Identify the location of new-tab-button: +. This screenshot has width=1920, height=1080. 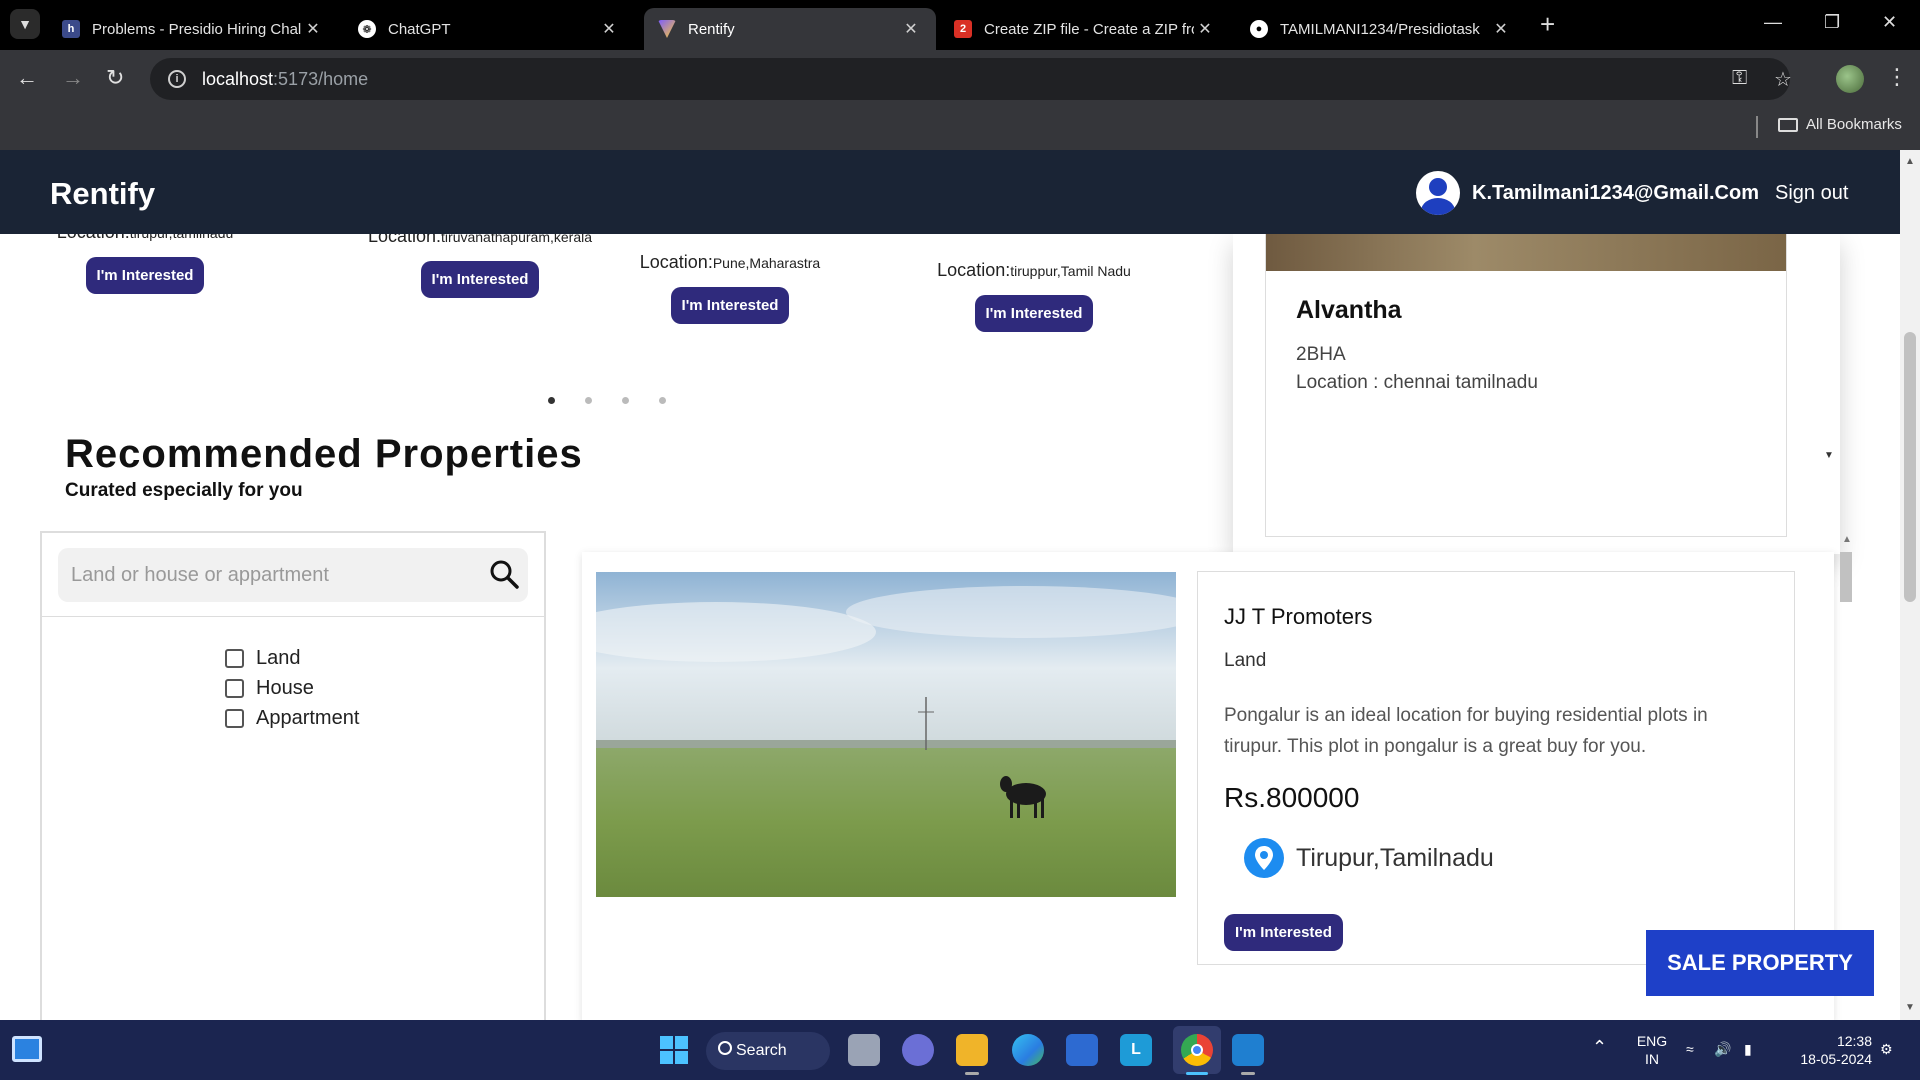
(1547, 24).